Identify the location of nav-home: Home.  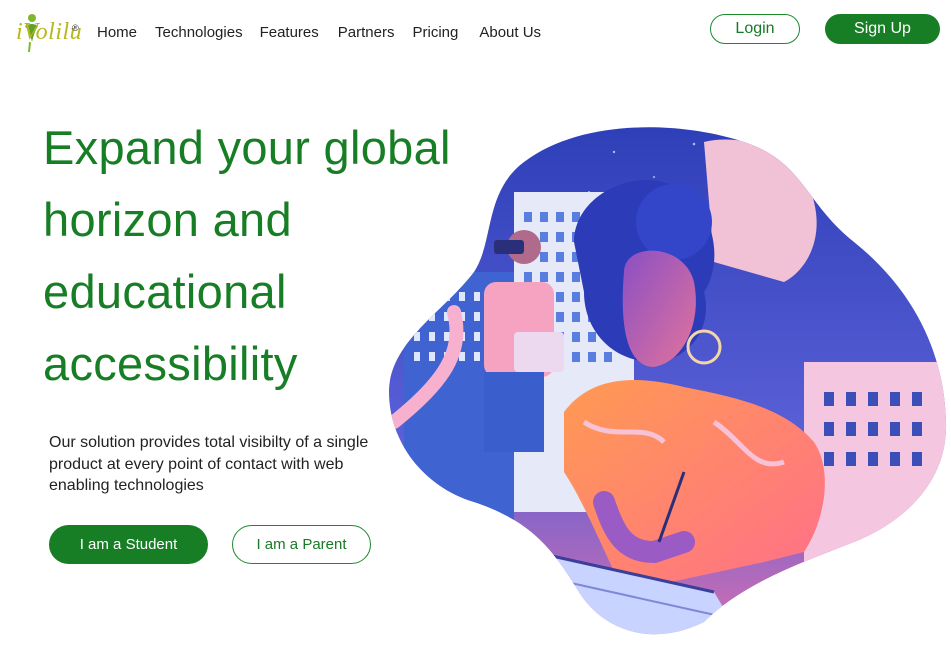
(117, 33).